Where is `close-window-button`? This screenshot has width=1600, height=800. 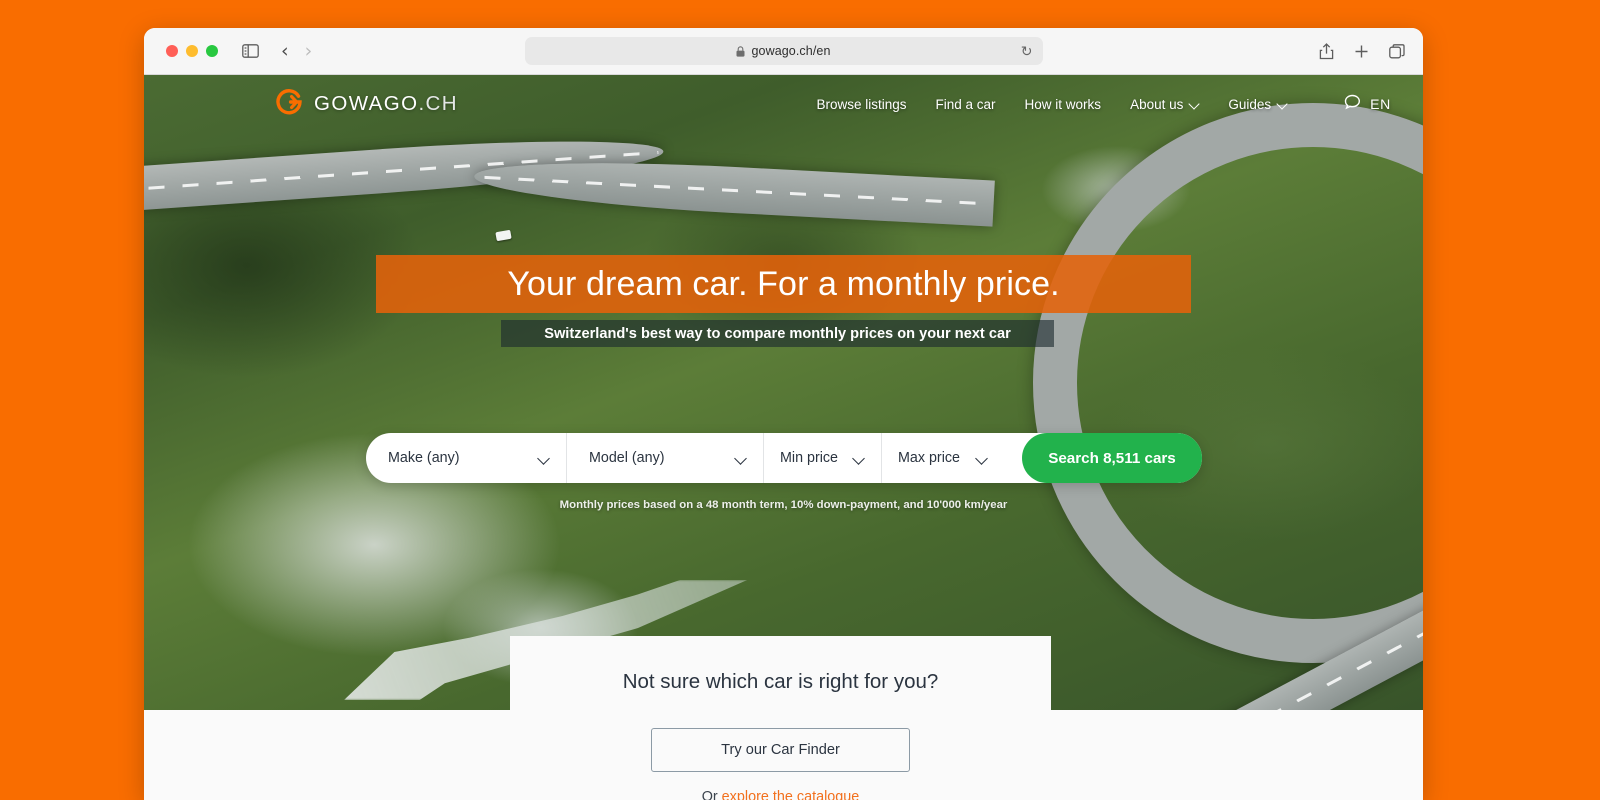
close-window-button is located at coordinates (172, 51).